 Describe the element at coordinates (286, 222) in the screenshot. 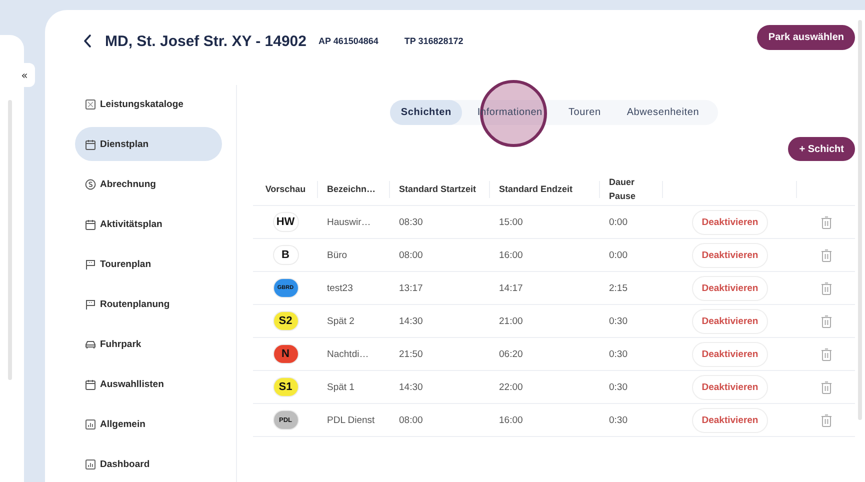

I see `shift-badge: HW` at that location.